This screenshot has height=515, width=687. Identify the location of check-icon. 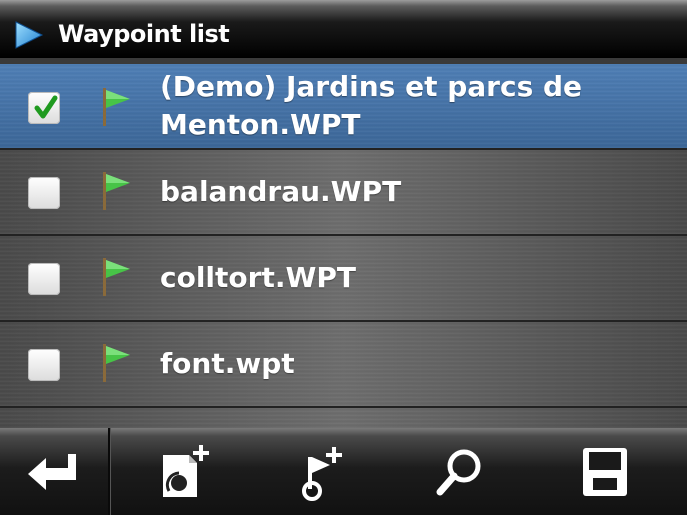
(46, 107).